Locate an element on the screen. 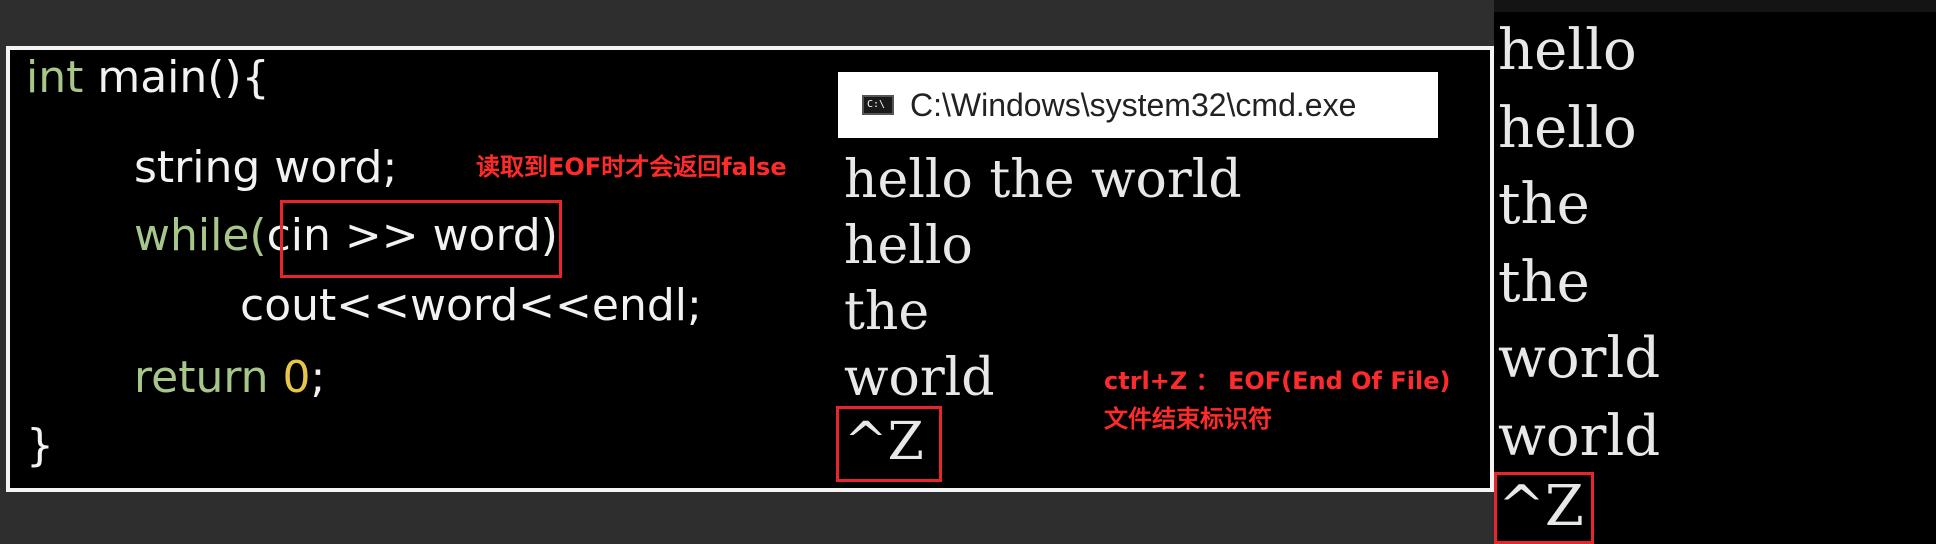  code-line-6: } is located at coordinates (40, 445).